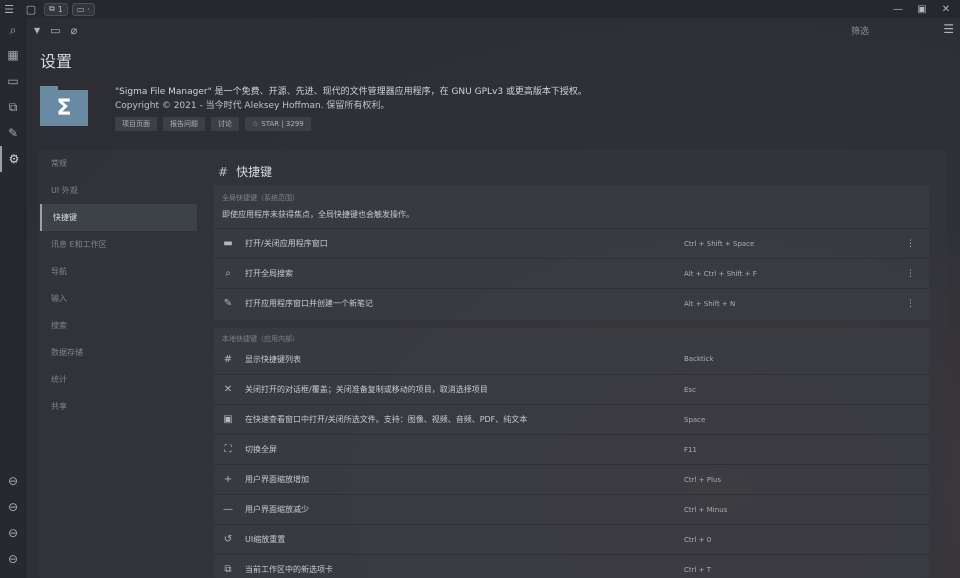  I want to click on workspace-icon: ▭, so click(80, 9).